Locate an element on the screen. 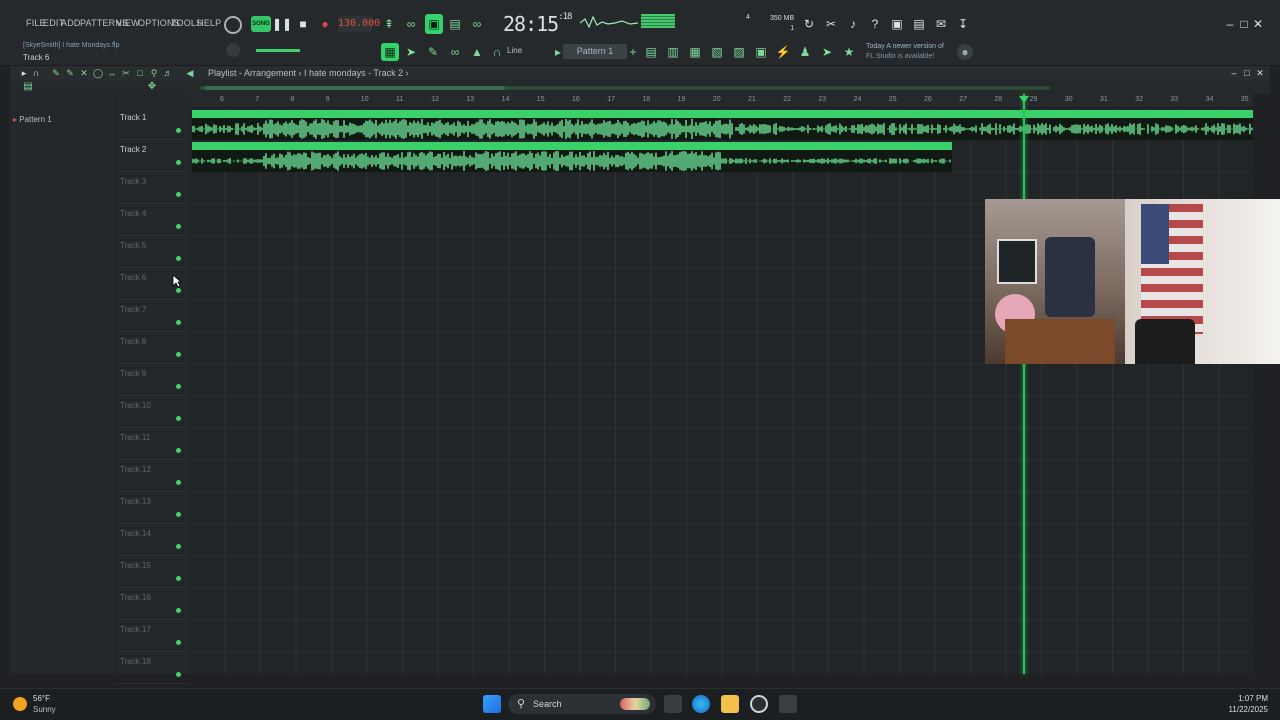 This screenshot has width=1280, height=720. track-header: Track 14 is located at coordinates (152, 540).